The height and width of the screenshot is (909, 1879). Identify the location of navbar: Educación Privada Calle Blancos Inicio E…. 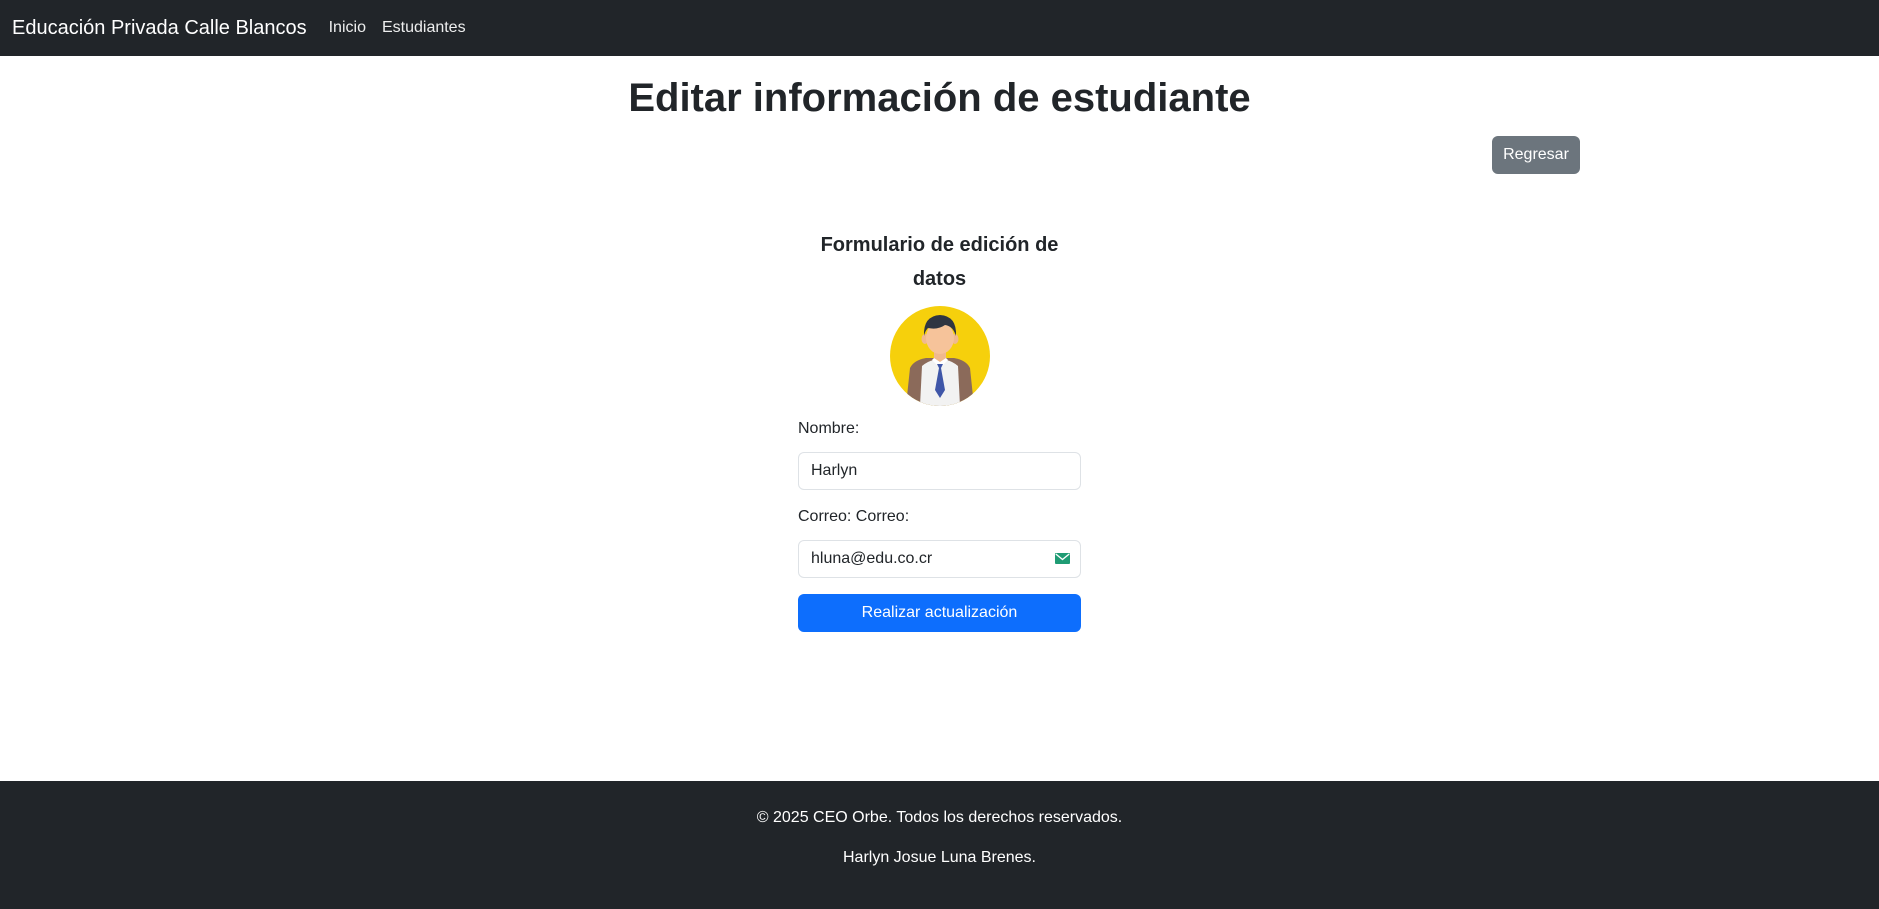
(939, 28).